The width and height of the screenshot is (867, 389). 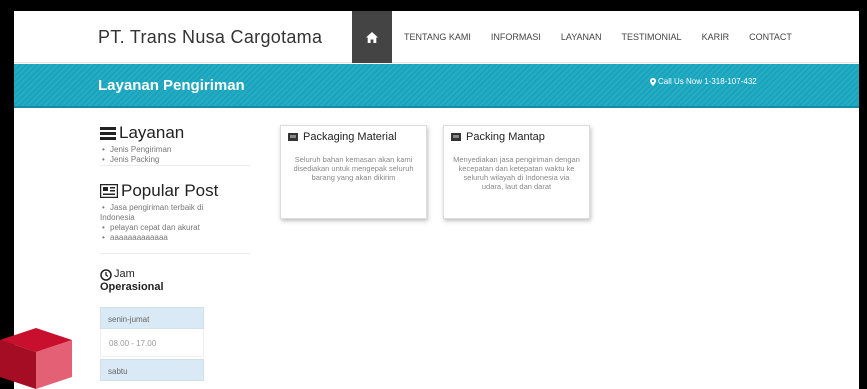 I want to click on layanan-link-jenis-packing: Jenis Packing, so click(x=142, y=160).